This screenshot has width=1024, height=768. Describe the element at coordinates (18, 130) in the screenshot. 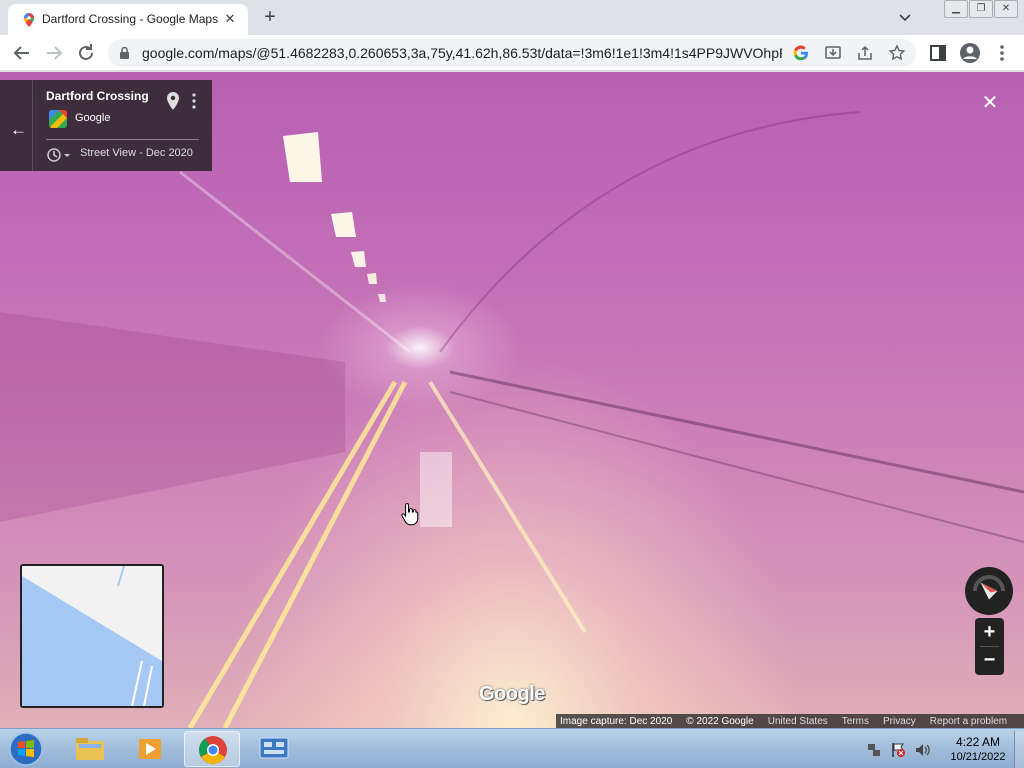

I see `back-arrow-icon: ←` at that location.